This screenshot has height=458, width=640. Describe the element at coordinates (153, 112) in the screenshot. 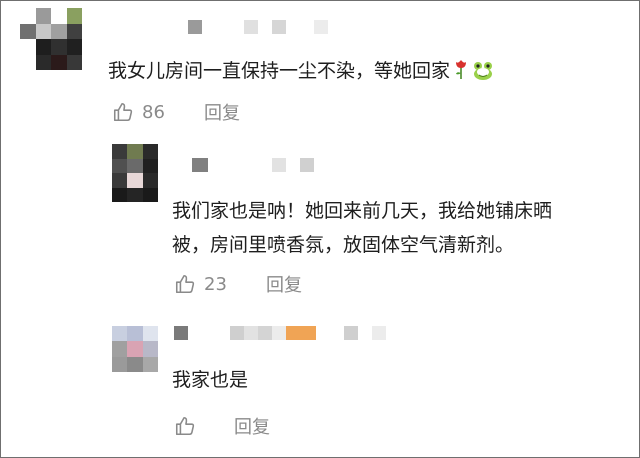

I see `like-count: 86` at that location.